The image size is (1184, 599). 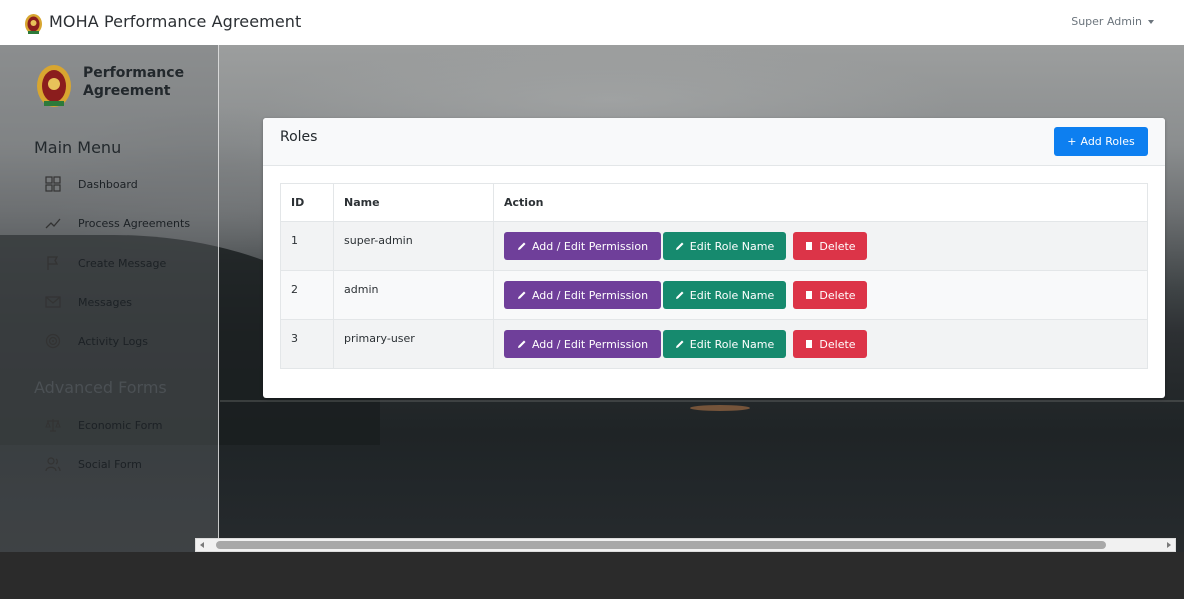 What do you see at coordinates (53, 341) in the screenshot?
I see `target-icon` at bounding box center [53, 341].